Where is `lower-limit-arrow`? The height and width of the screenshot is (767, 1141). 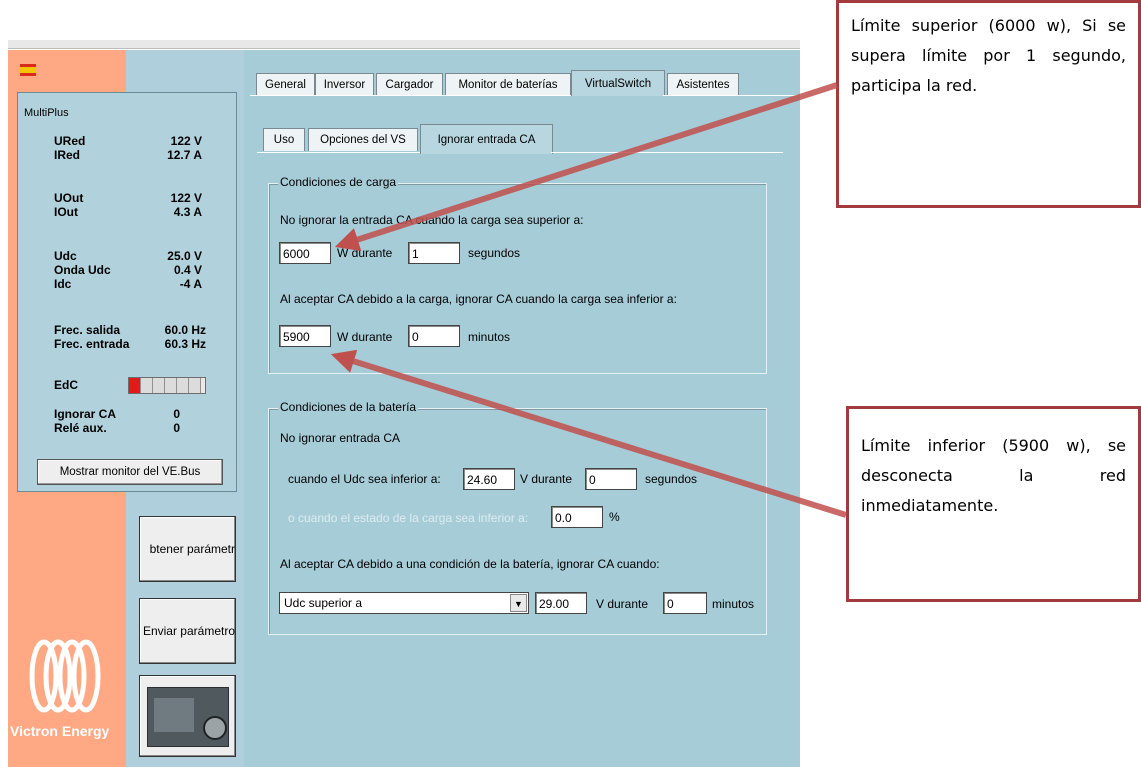 lower-limit-arrow is located at coordinates (588, 433).